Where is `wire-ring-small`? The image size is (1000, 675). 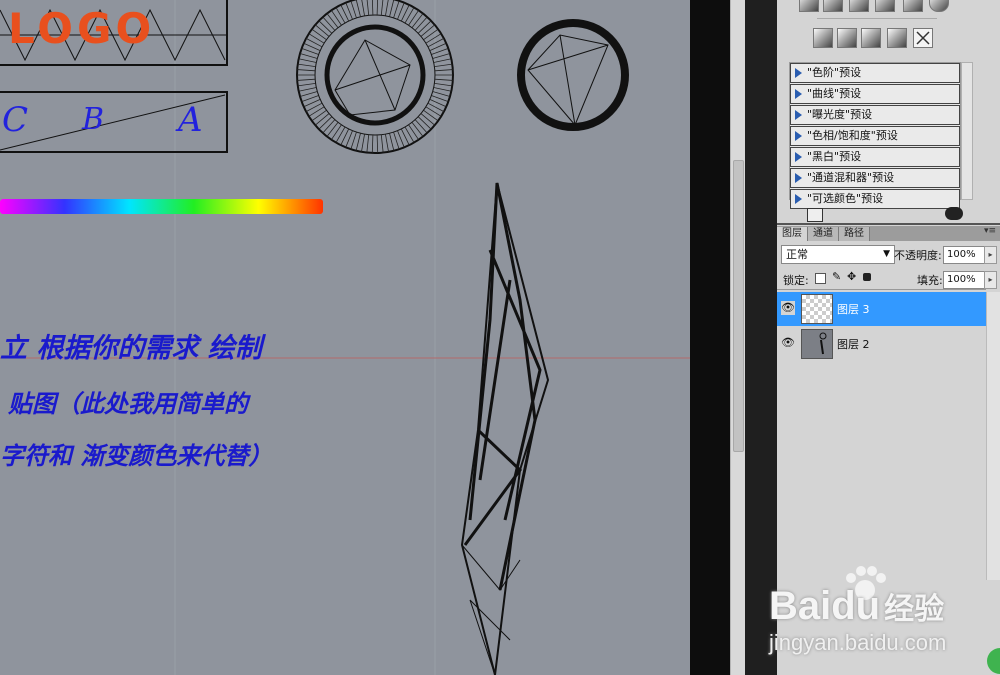 wire-ring-small is located at coordinates (573, 75).